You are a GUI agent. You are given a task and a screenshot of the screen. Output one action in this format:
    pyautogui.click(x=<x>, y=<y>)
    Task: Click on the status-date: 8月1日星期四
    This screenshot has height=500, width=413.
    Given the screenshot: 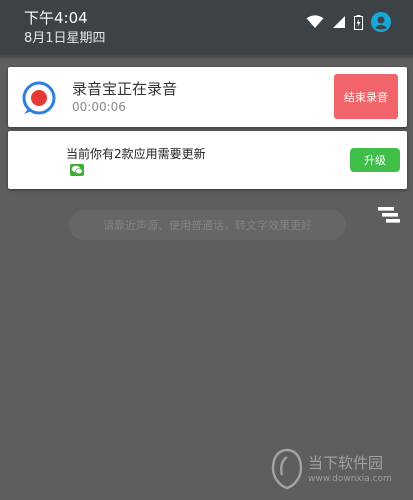 What is the action you would take?
    pyautogui.click(x=65, y=38)
    